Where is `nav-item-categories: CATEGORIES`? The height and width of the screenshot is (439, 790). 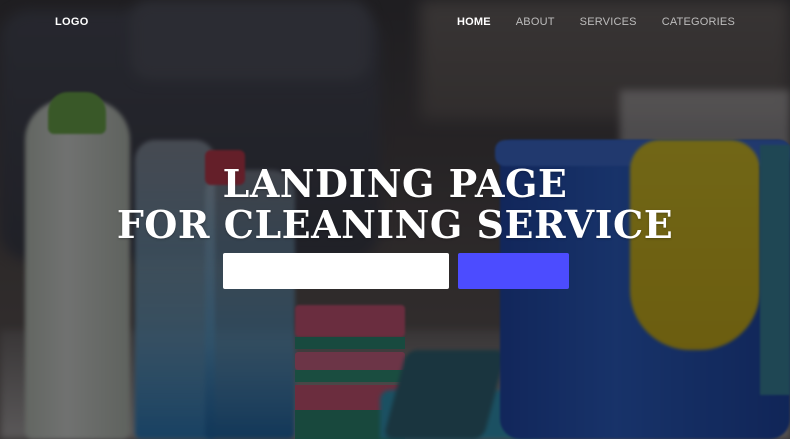 nav-item-categories: CATEGORIES is located at coordinates (698, 22).